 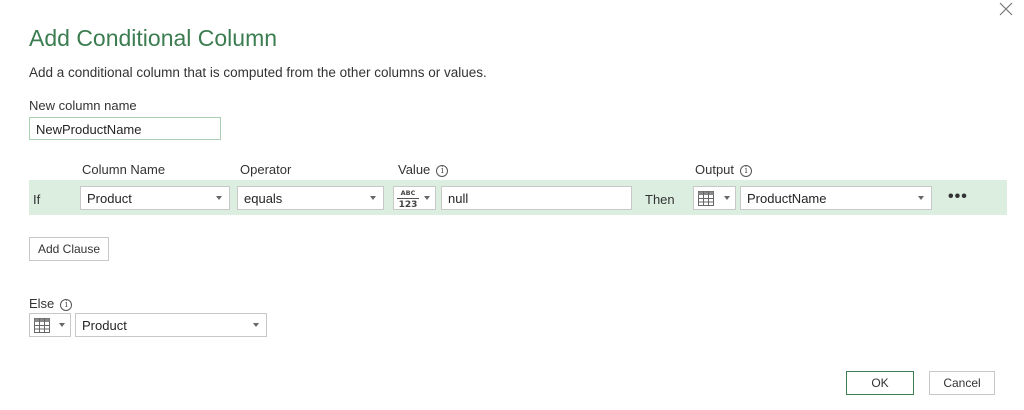 What do you see at coordinates (37, 199) in the screenshot?
I see `if-label: If` at bounding box center [37, 199].